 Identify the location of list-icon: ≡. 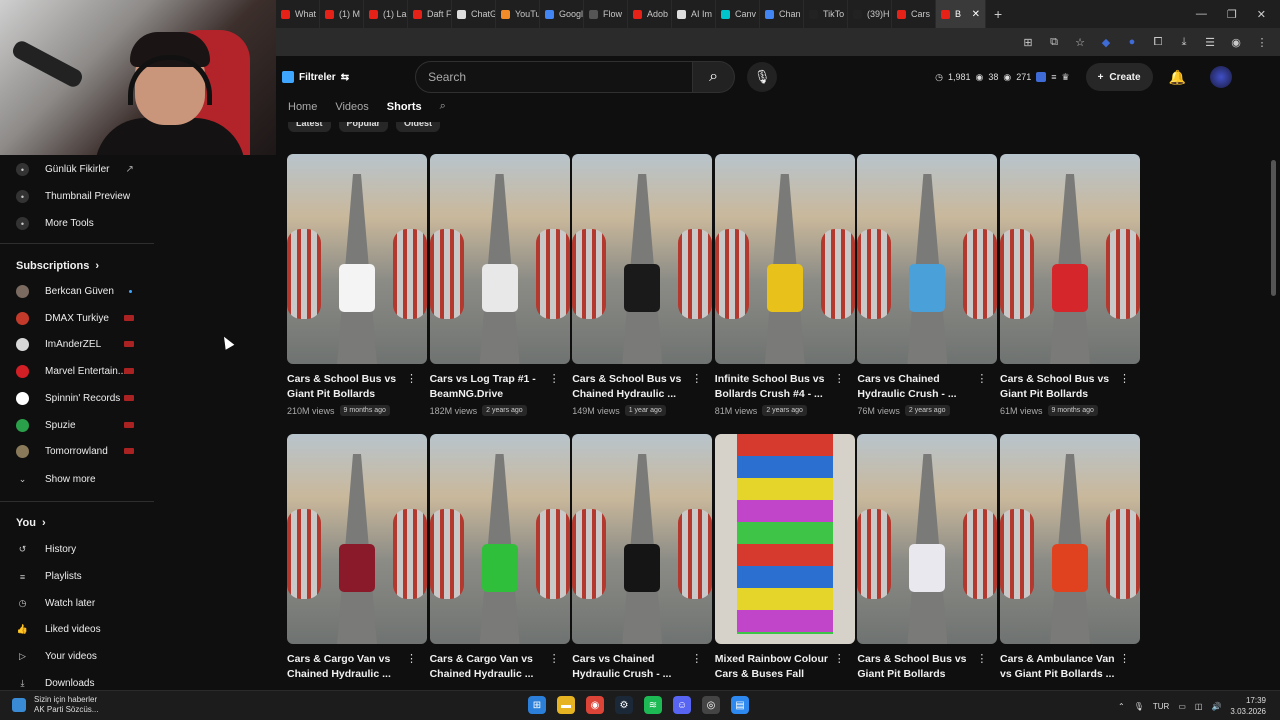
(1053, 77).